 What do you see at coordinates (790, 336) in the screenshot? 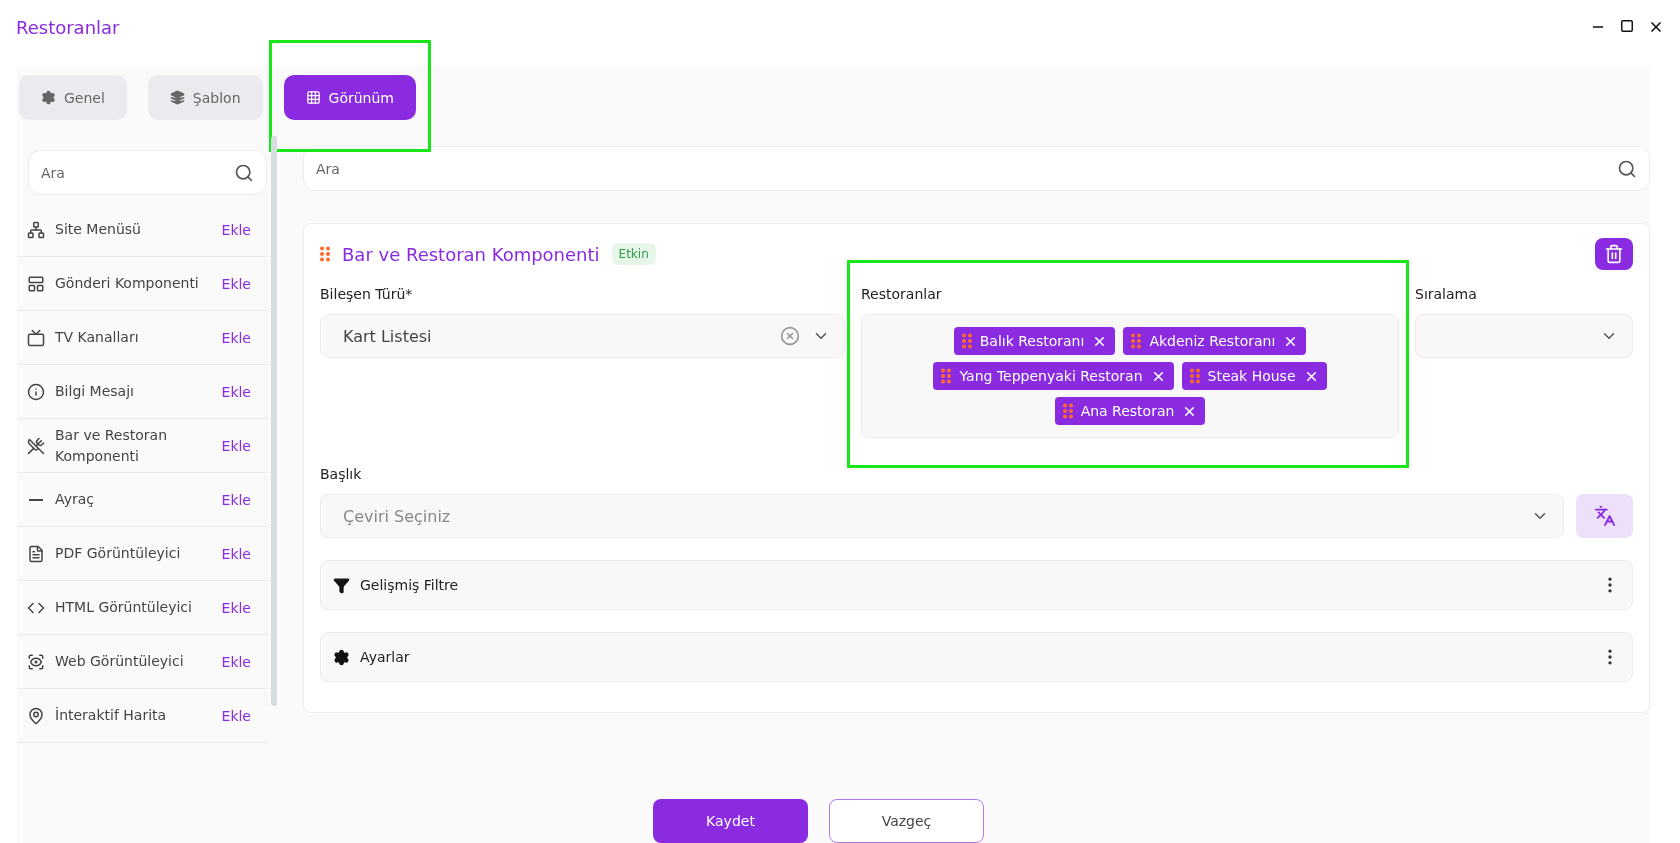
I see `clear-icon` at bounding box center [790, 336].